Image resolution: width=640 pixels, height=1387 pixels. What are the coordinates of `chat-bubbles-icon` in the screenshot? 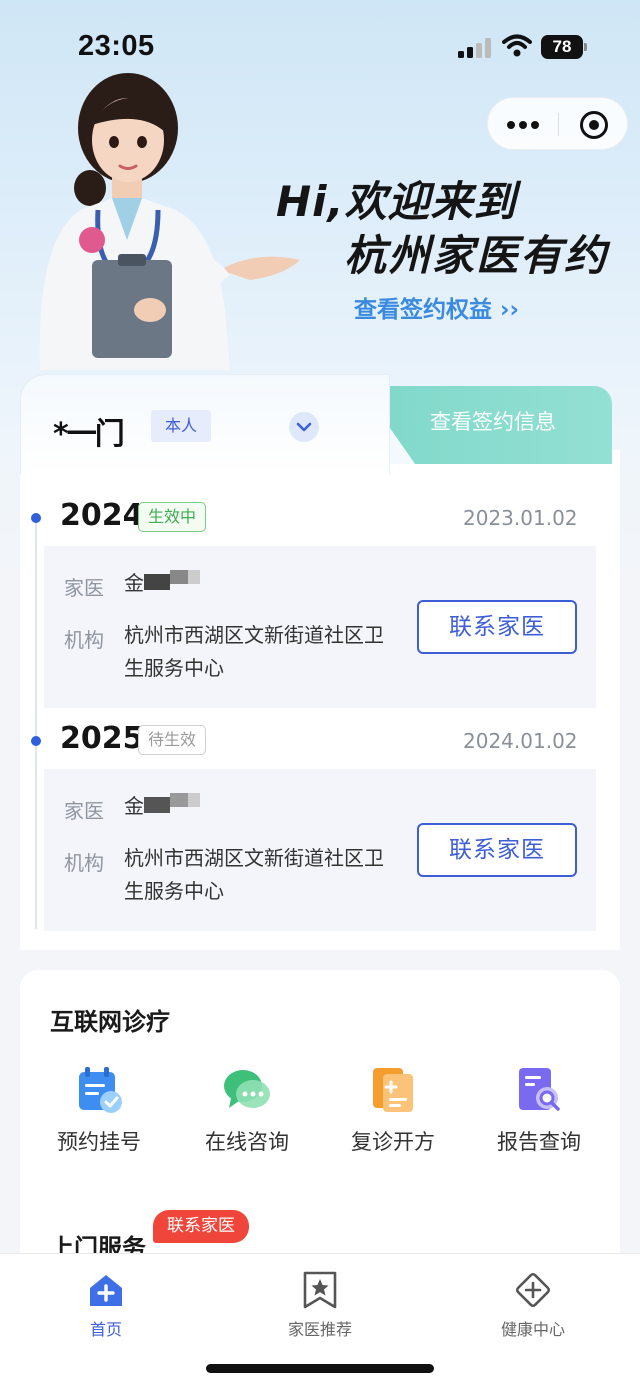 It's located at (247, 1089).